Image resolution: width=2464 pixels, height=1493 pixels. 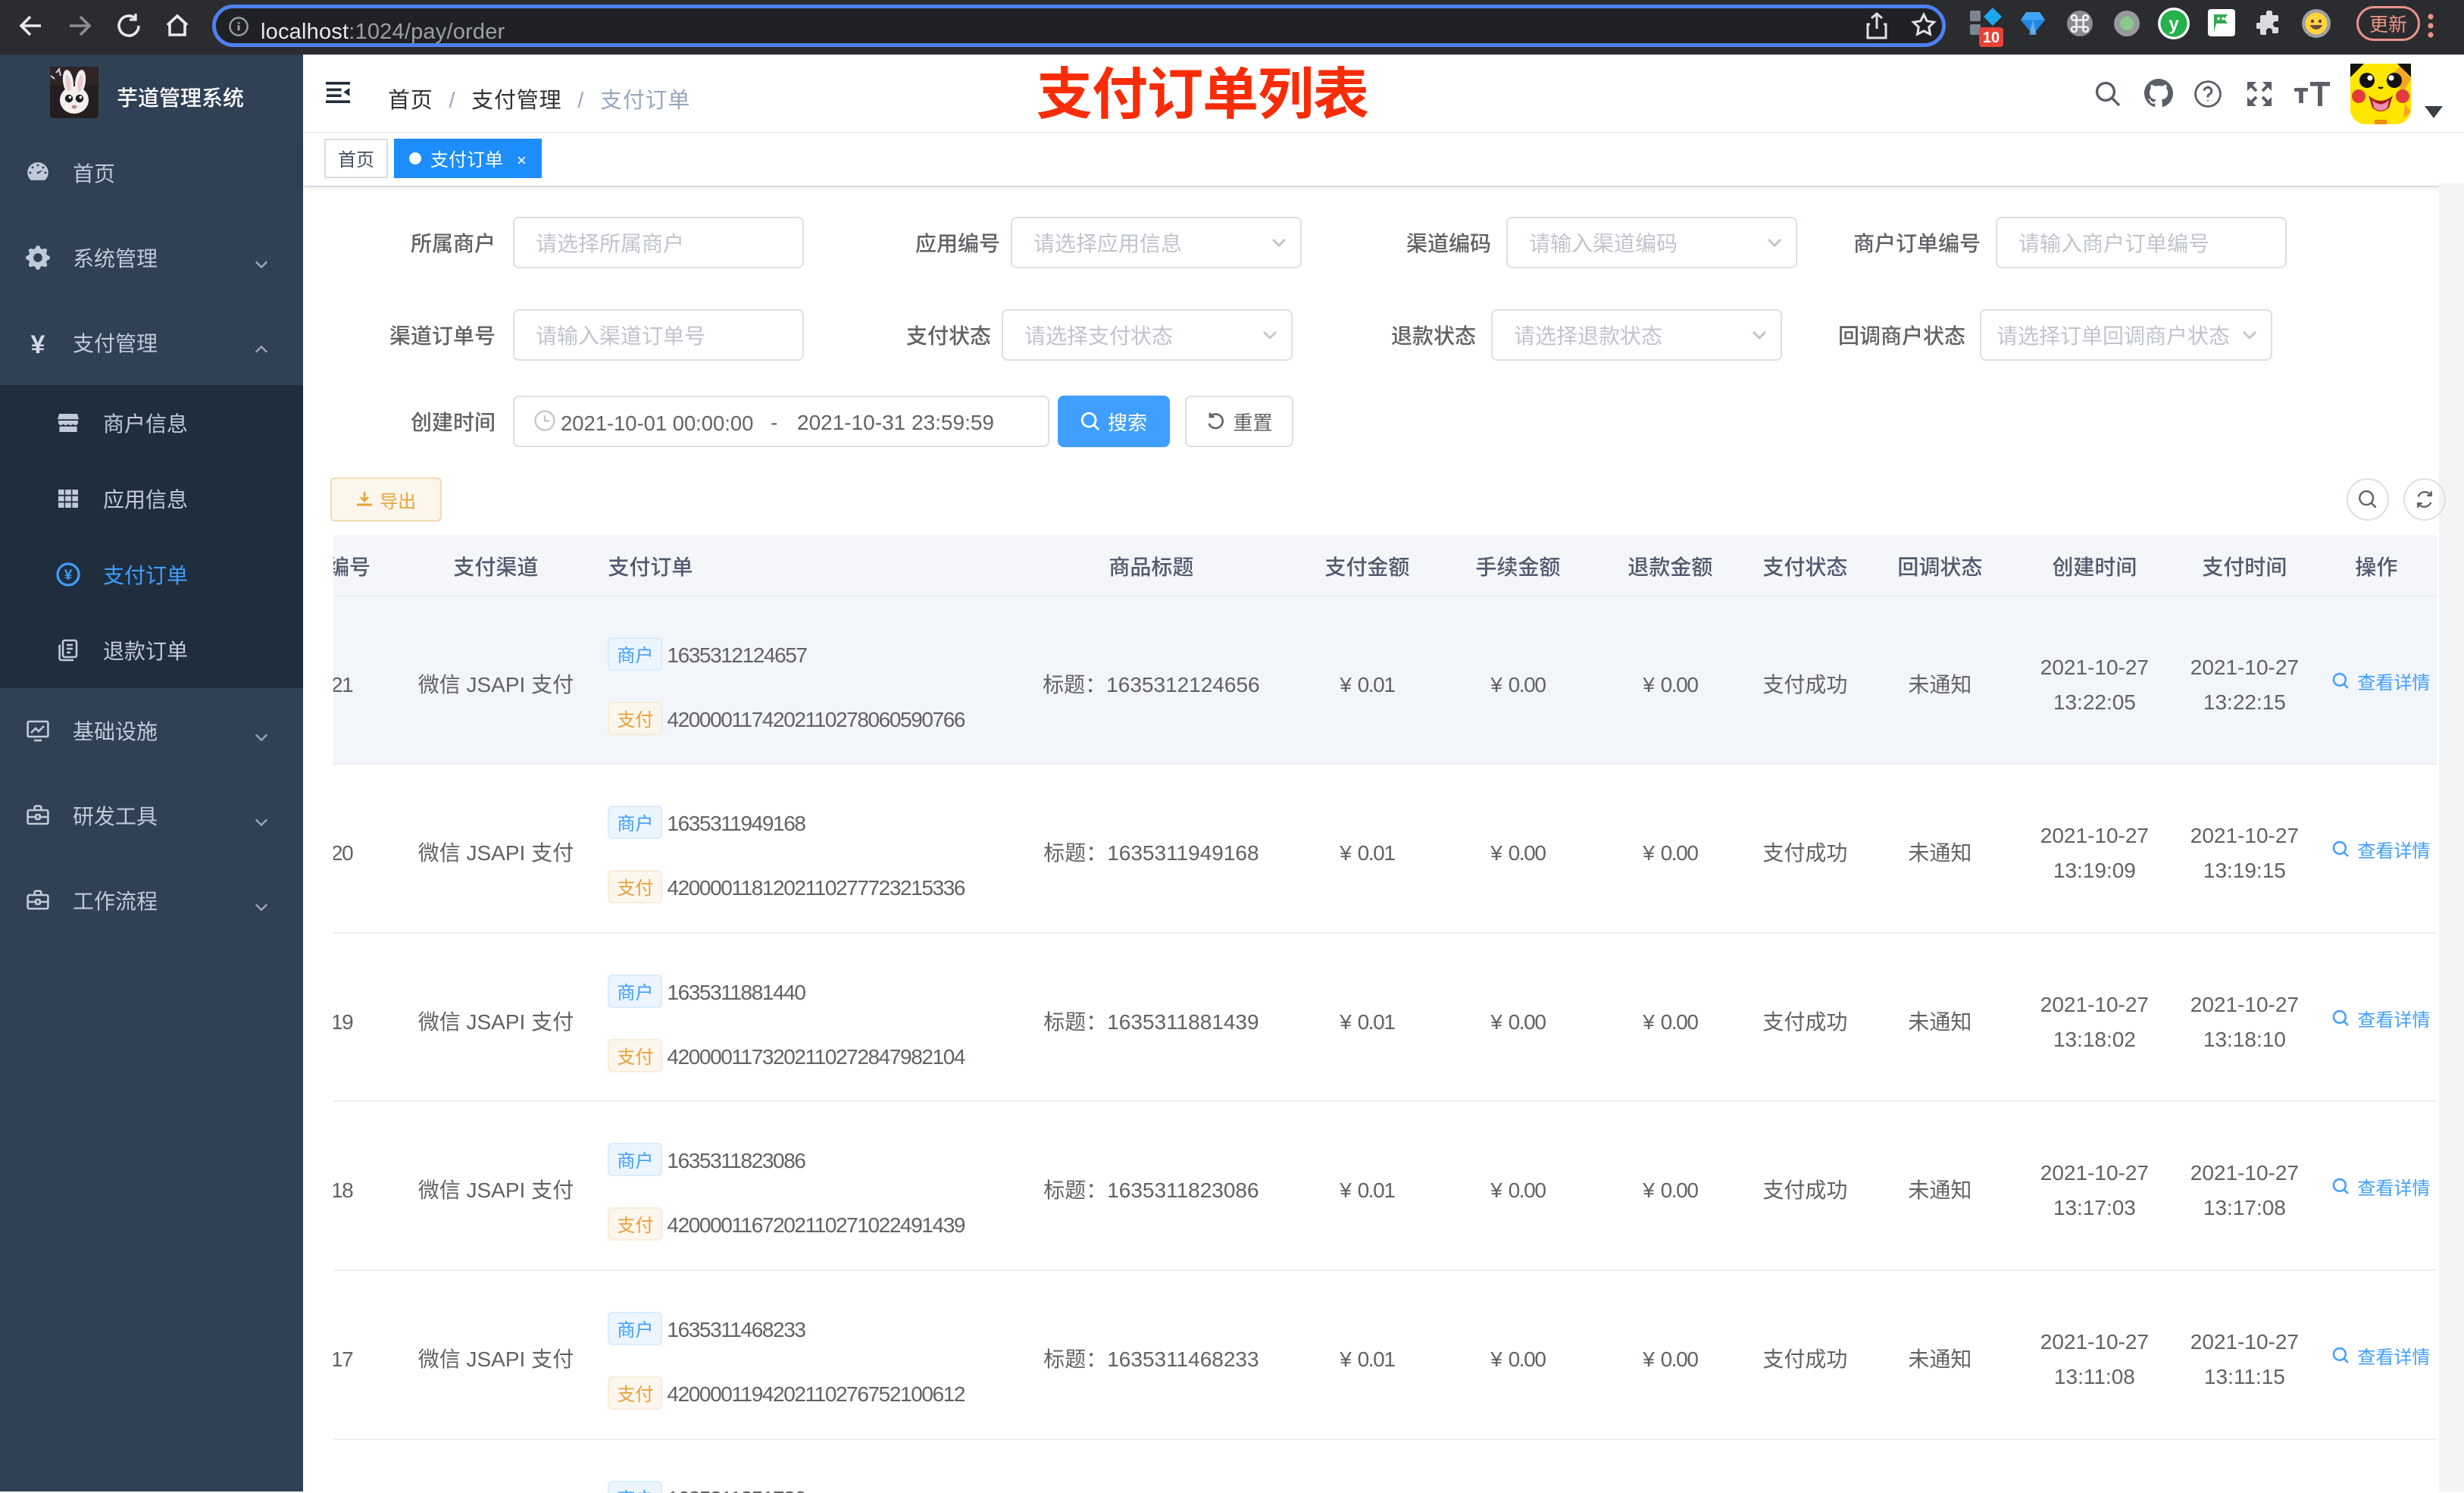 What do you see at coordinates (2174, 25) in the screenshot?
I see `svg-text: y` at bounding box center [2174, 25].